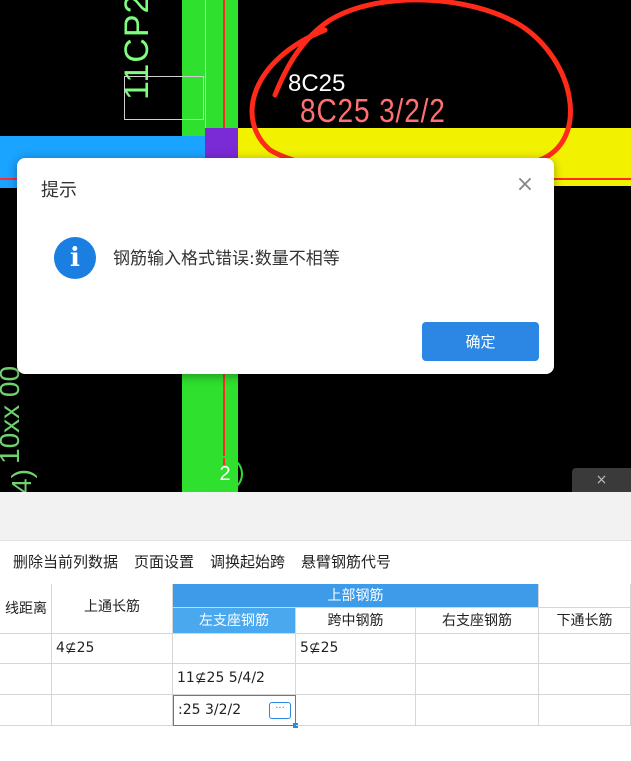 The height and width of the screenshot is (761, 631). What do you see at coordinates (280, 710) in the screenshot?
I see `more-icon: ···` at bounding box center [280, 710].